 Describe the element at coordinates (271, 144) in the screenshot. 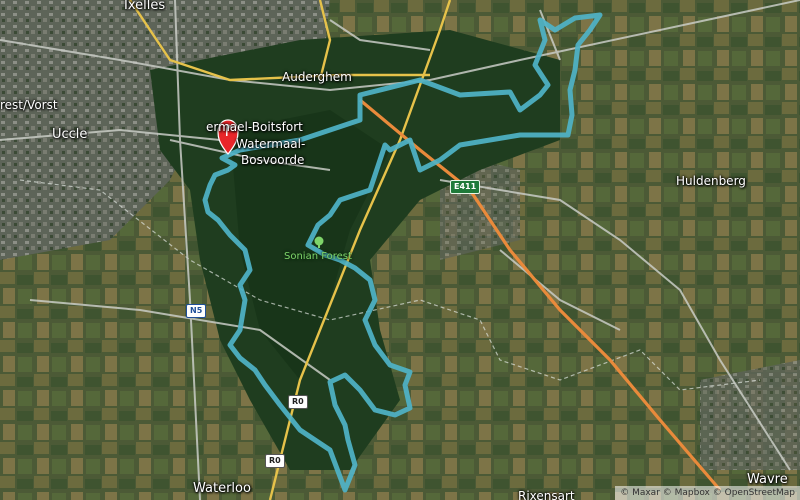

I see `place-label-watermael-boitsfort-2: Watermaal-` at that location.